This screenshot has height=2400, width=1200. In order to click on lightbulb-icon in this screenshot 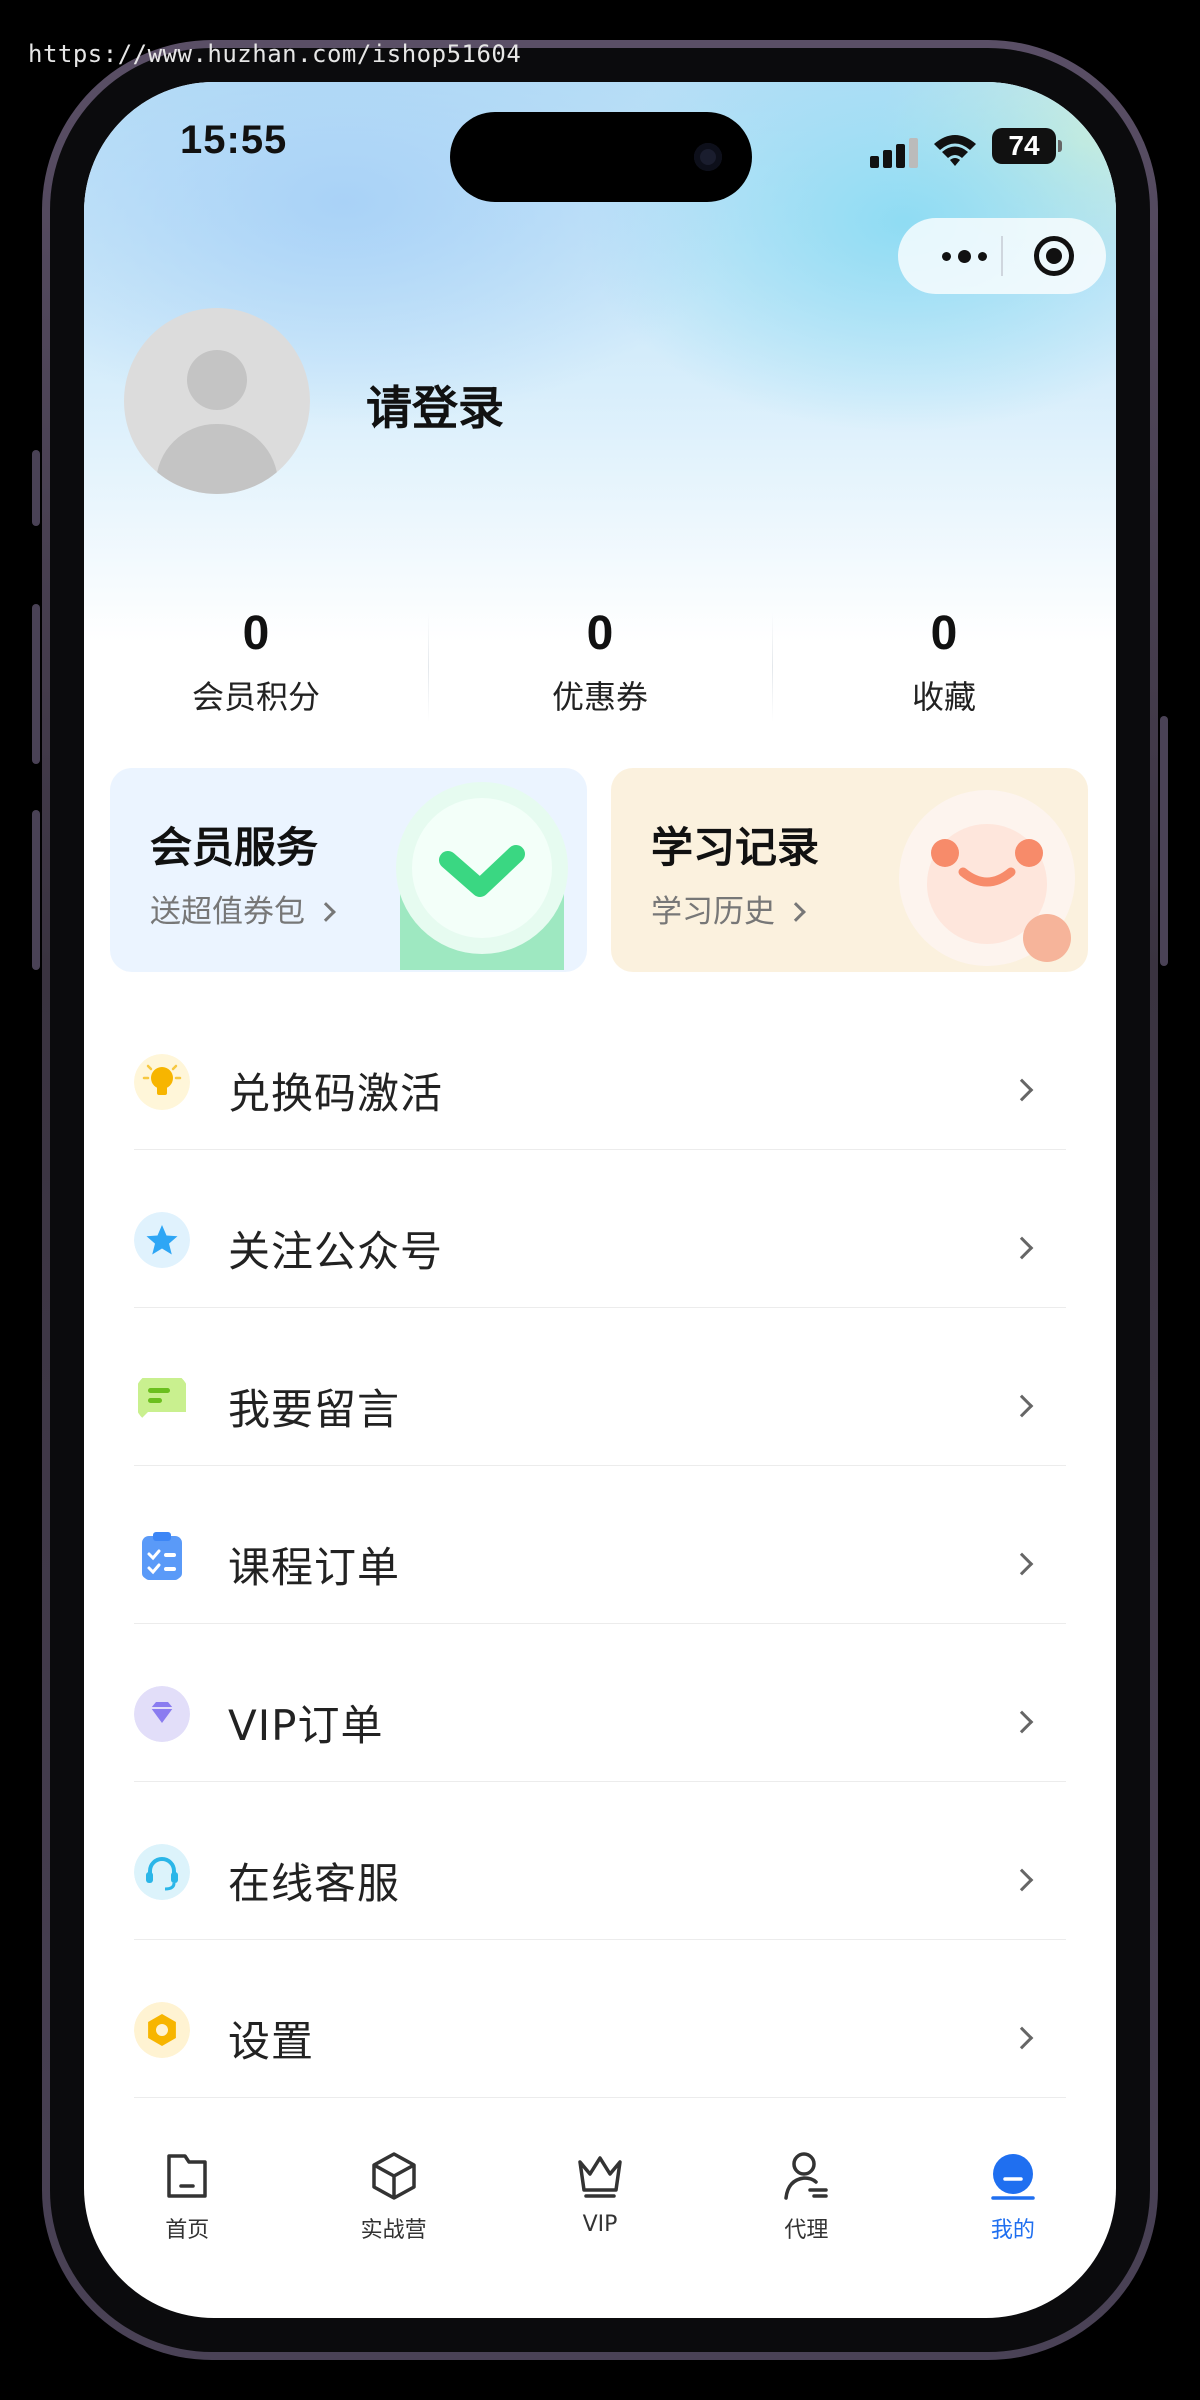, I will do `click(162, 1082)`.